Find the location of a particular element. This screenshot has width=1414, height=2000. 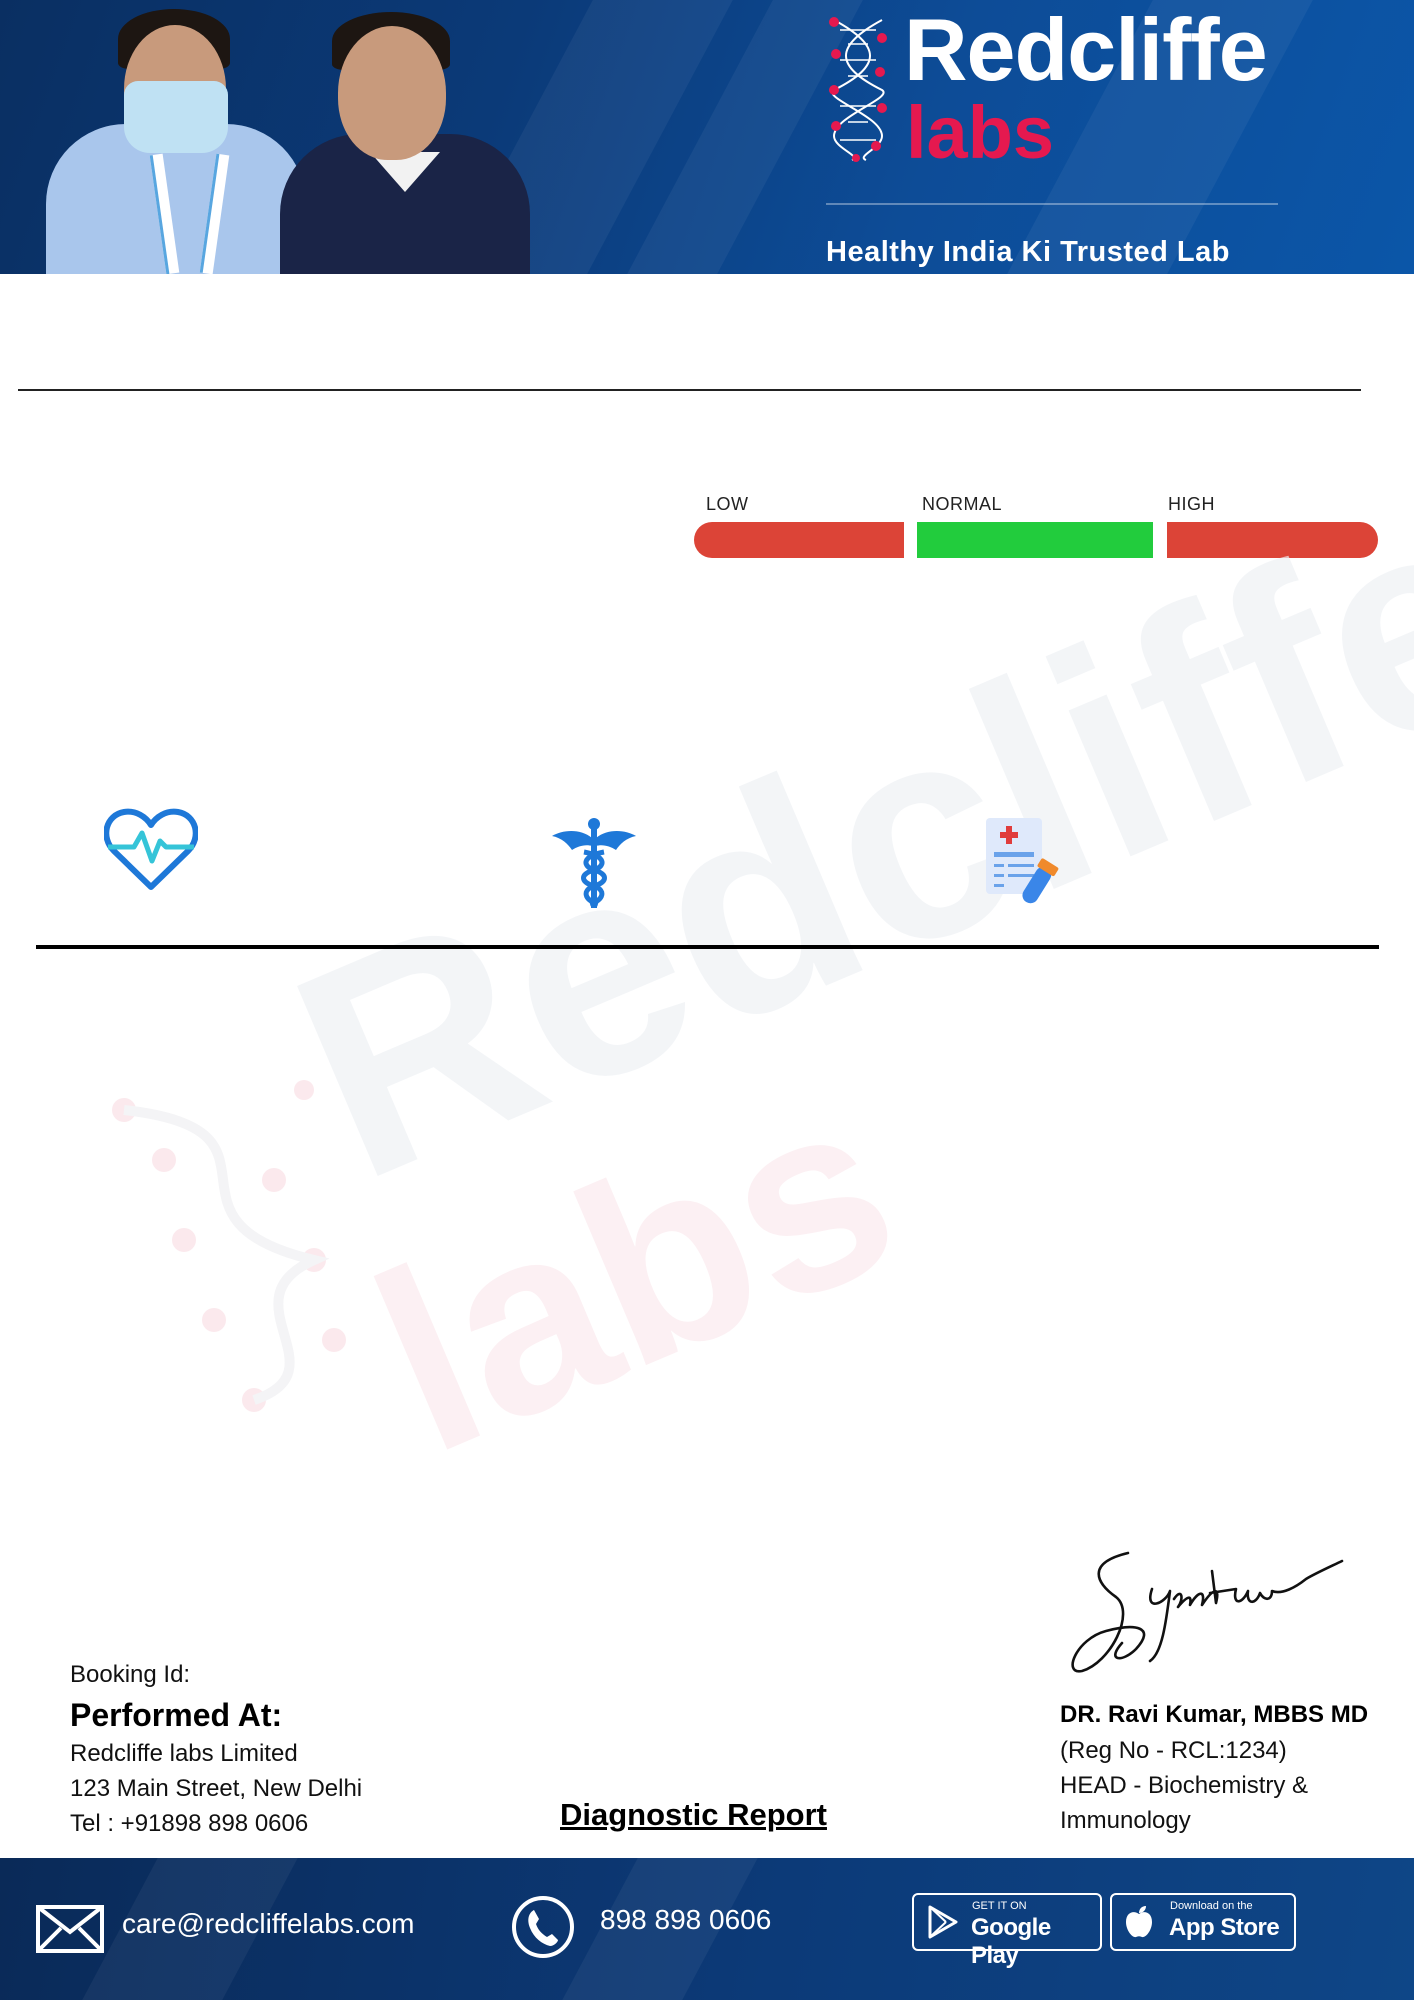

technician-photo is located at coordinates (175, 141).